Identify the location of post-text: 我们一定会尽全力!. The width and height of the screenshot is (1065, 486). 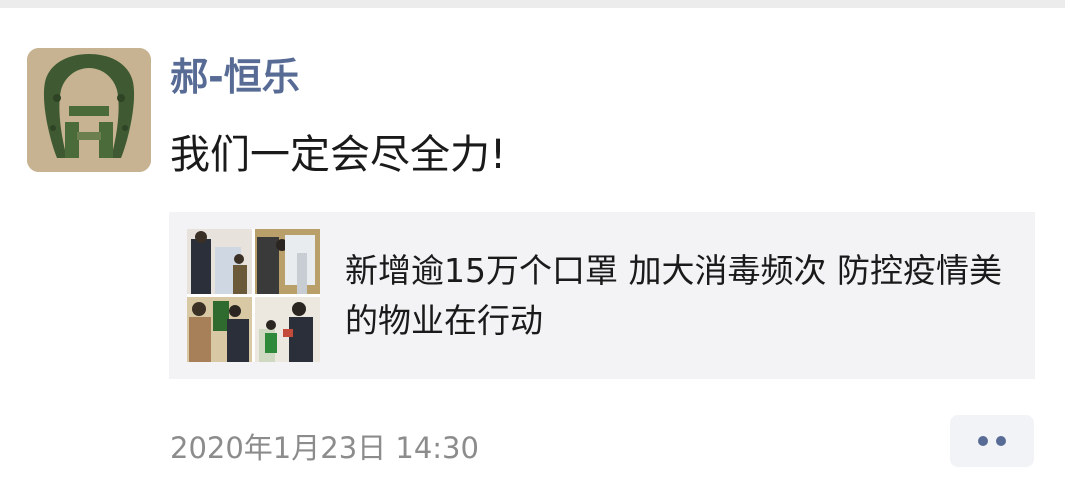
(338, 155).